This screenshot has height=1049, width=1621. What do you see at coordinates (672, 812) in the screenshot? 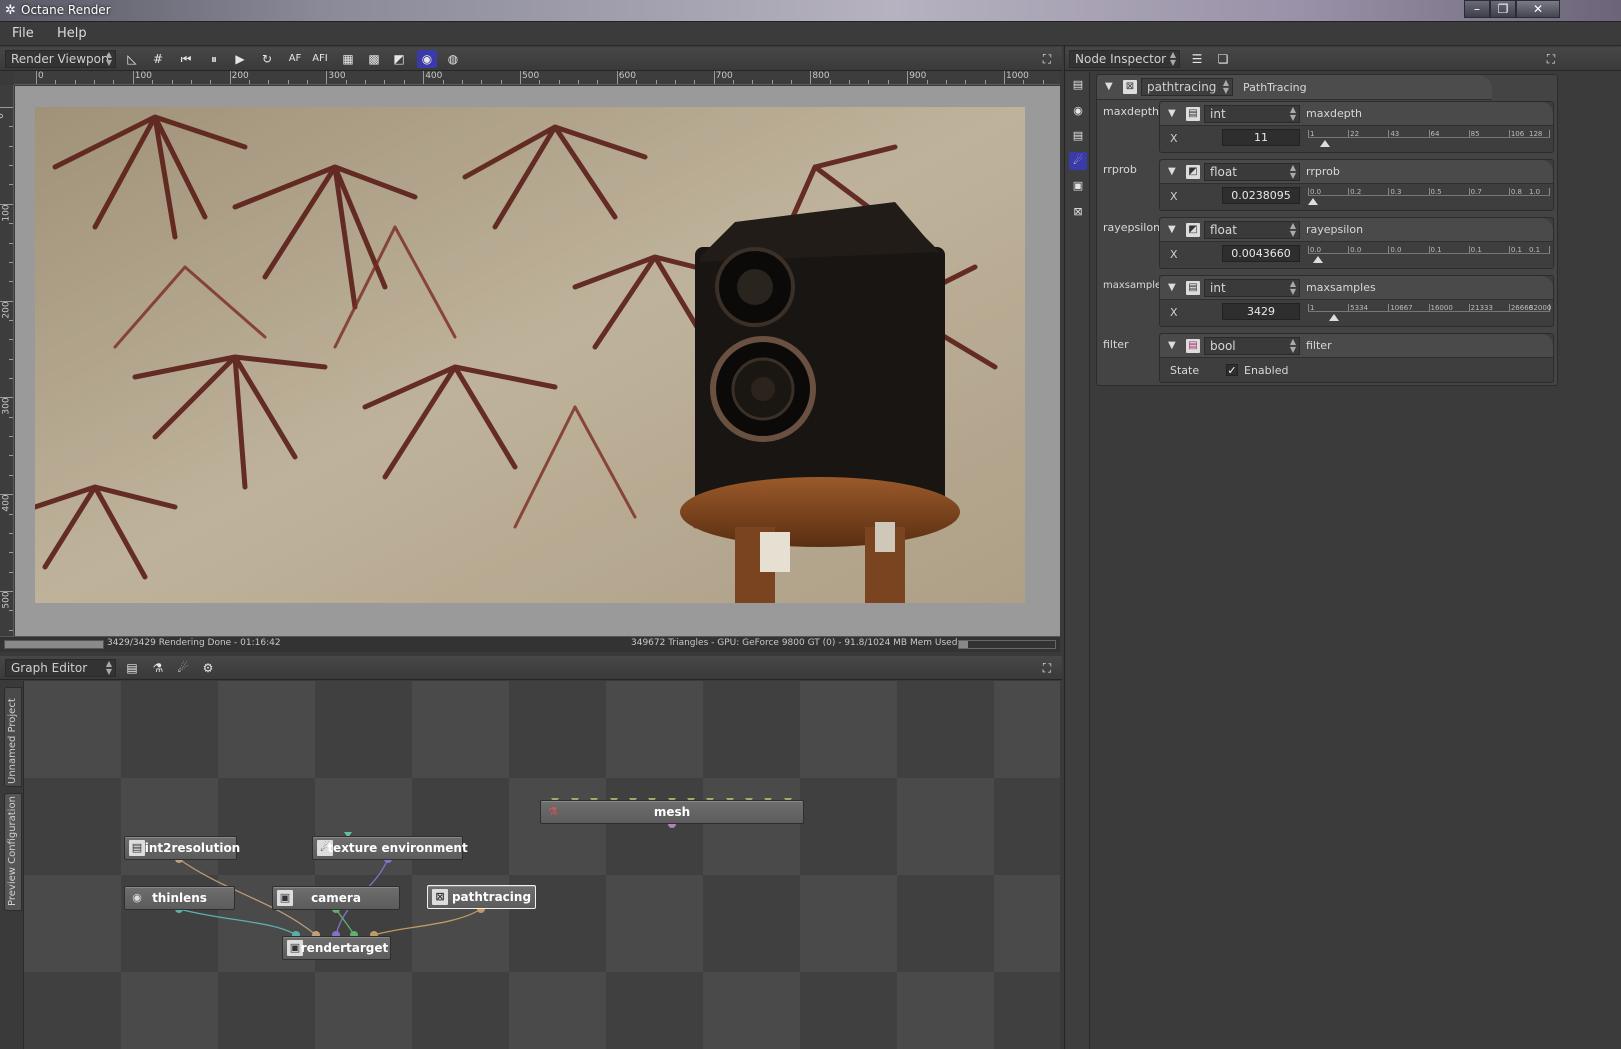
I see `node-mesh: ⚗ mesh` at bounding box center [672, 812].